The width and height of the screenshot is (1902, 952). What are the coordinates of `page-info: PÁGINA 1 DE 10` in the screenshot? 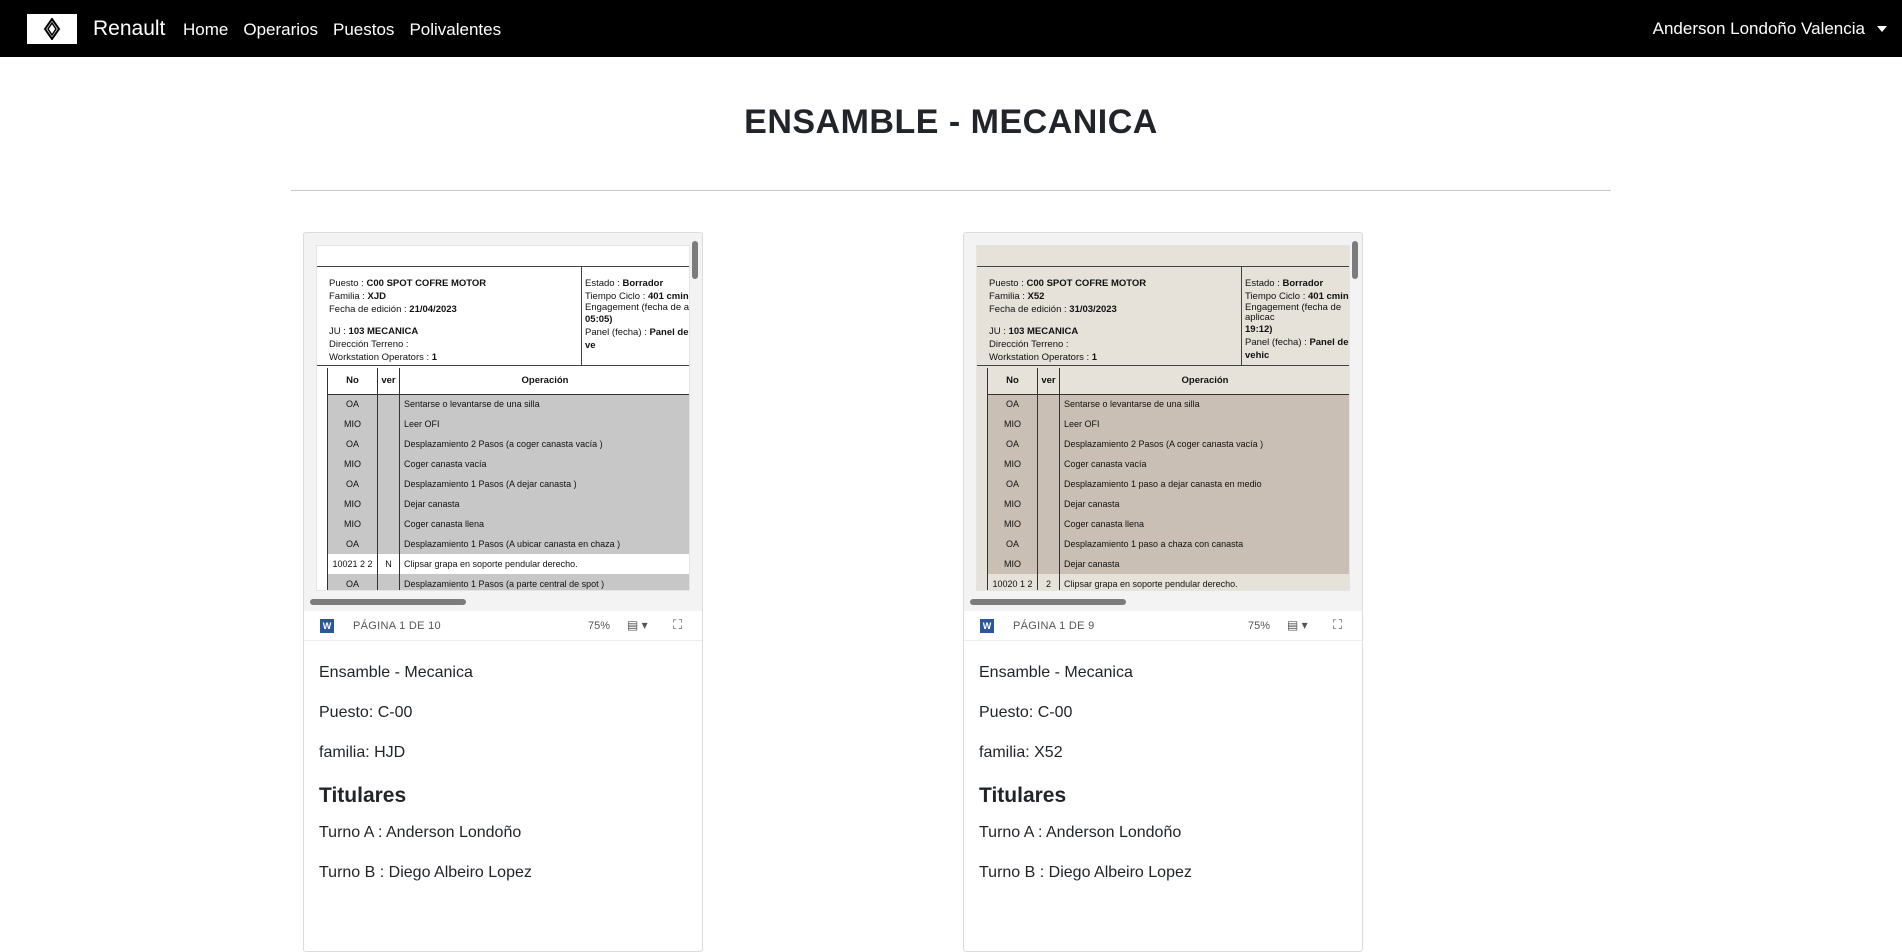 It's located at (397, 626).